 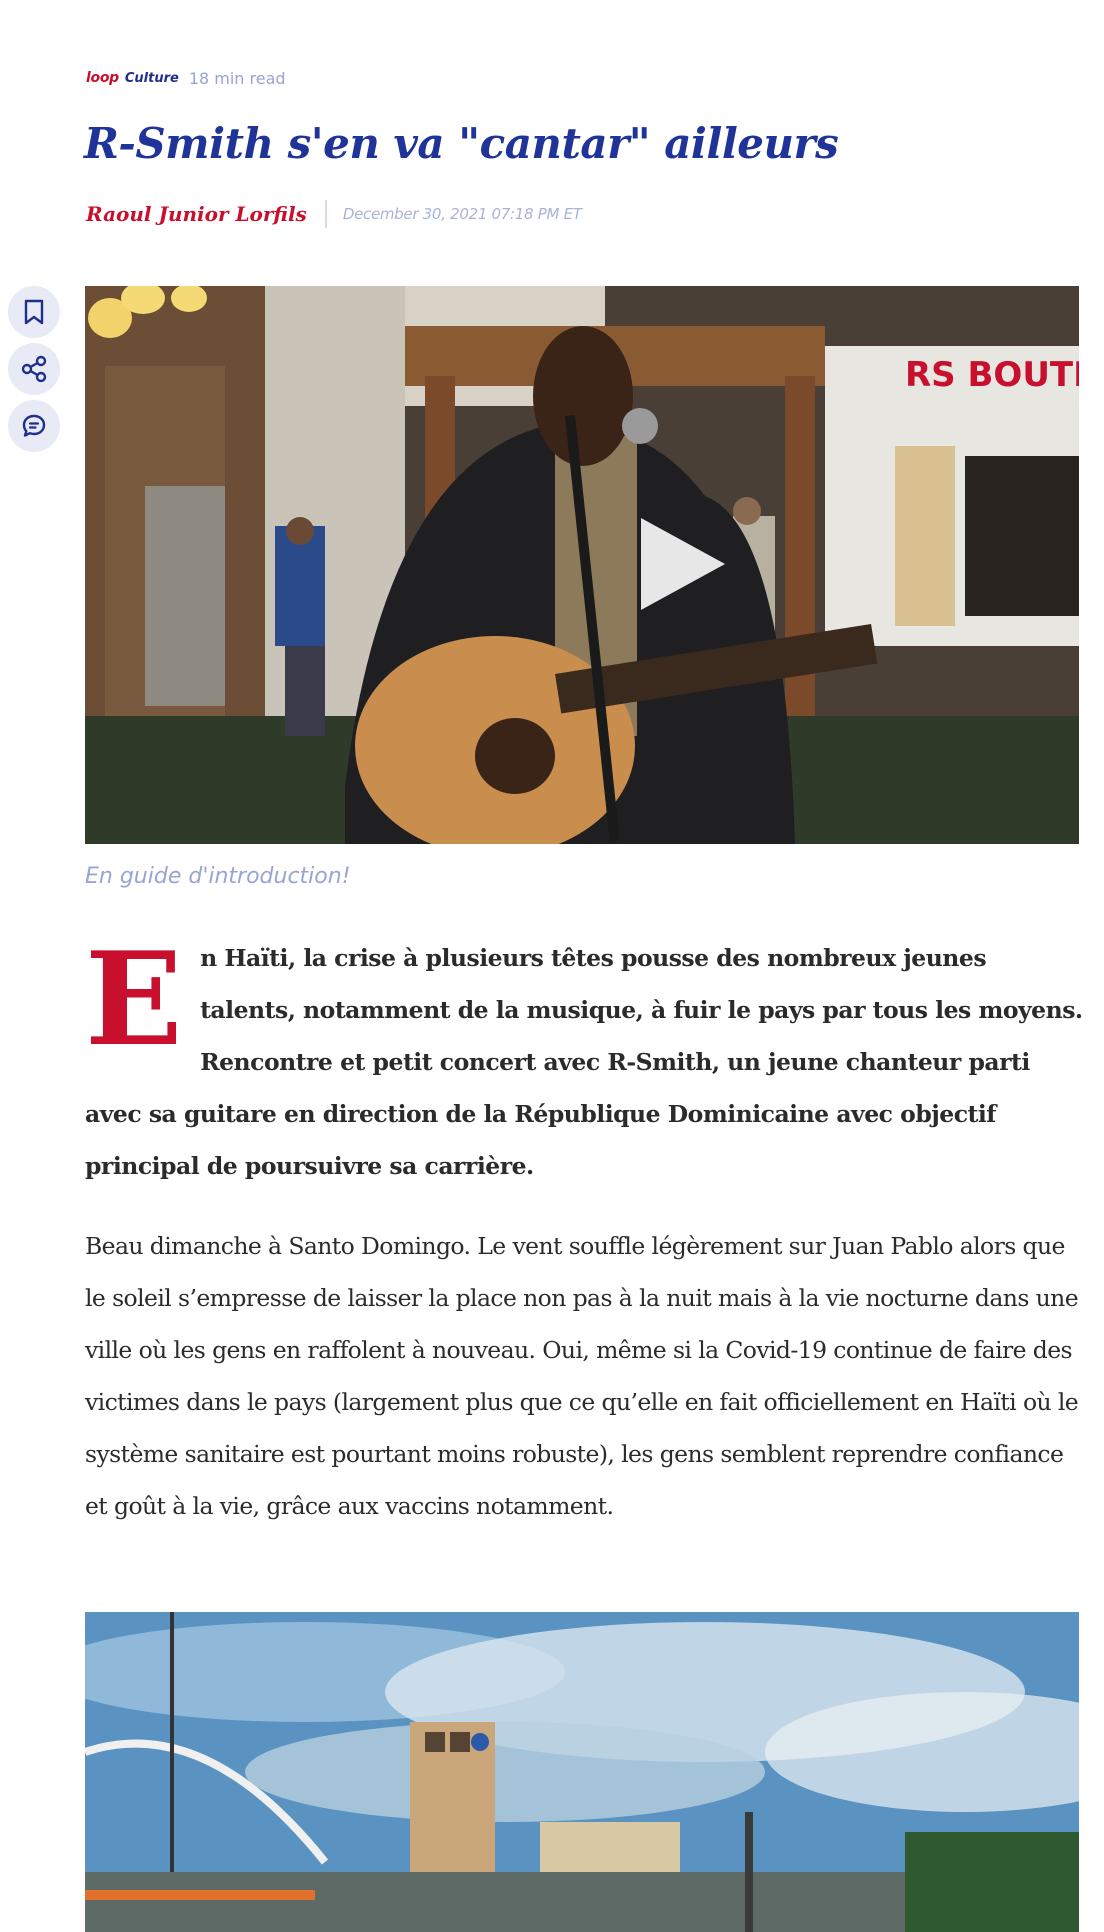 I want to click on section-label: Culture, so click(x=152, y=78).